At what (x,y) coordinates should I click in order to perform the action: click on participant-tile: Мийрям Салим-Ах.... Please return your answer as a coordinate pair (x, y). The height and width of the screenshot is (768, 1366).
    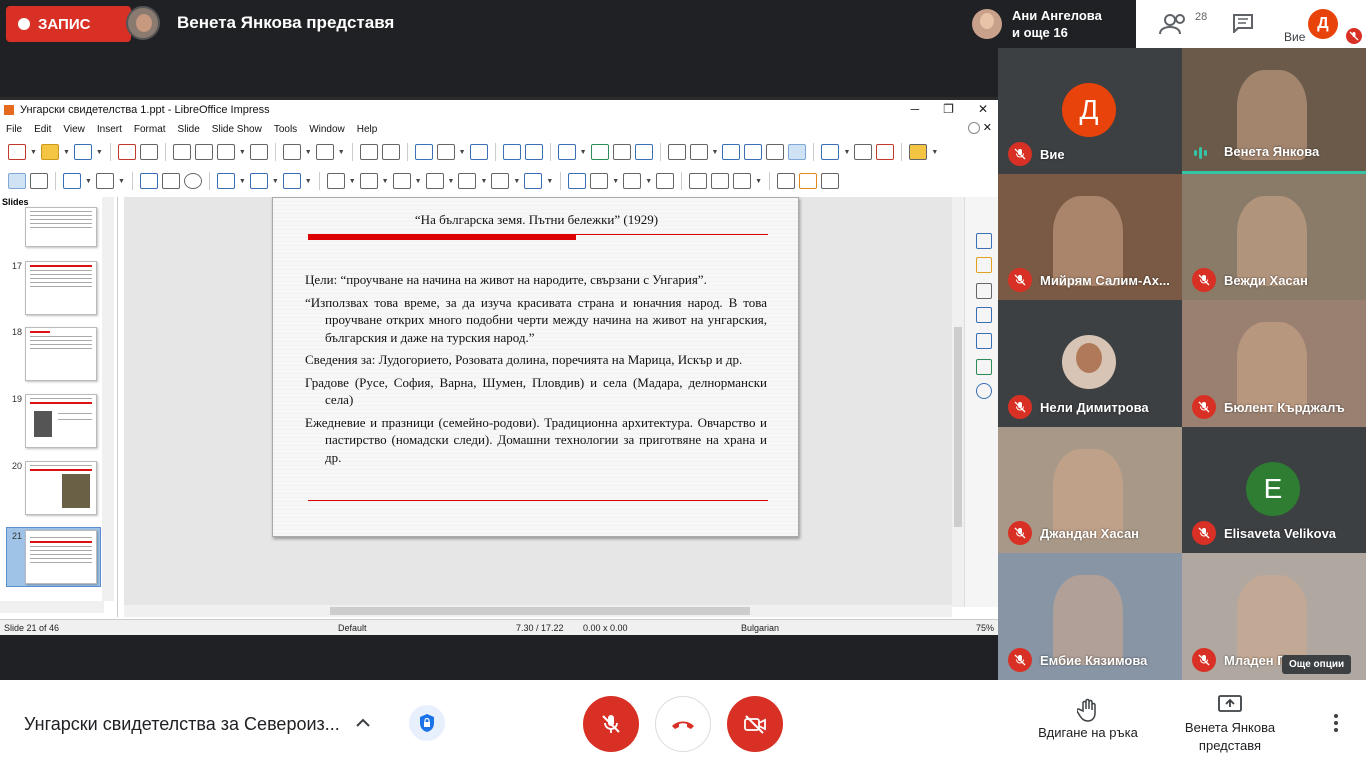
    Looking at the image, I should click on (1090, 237).